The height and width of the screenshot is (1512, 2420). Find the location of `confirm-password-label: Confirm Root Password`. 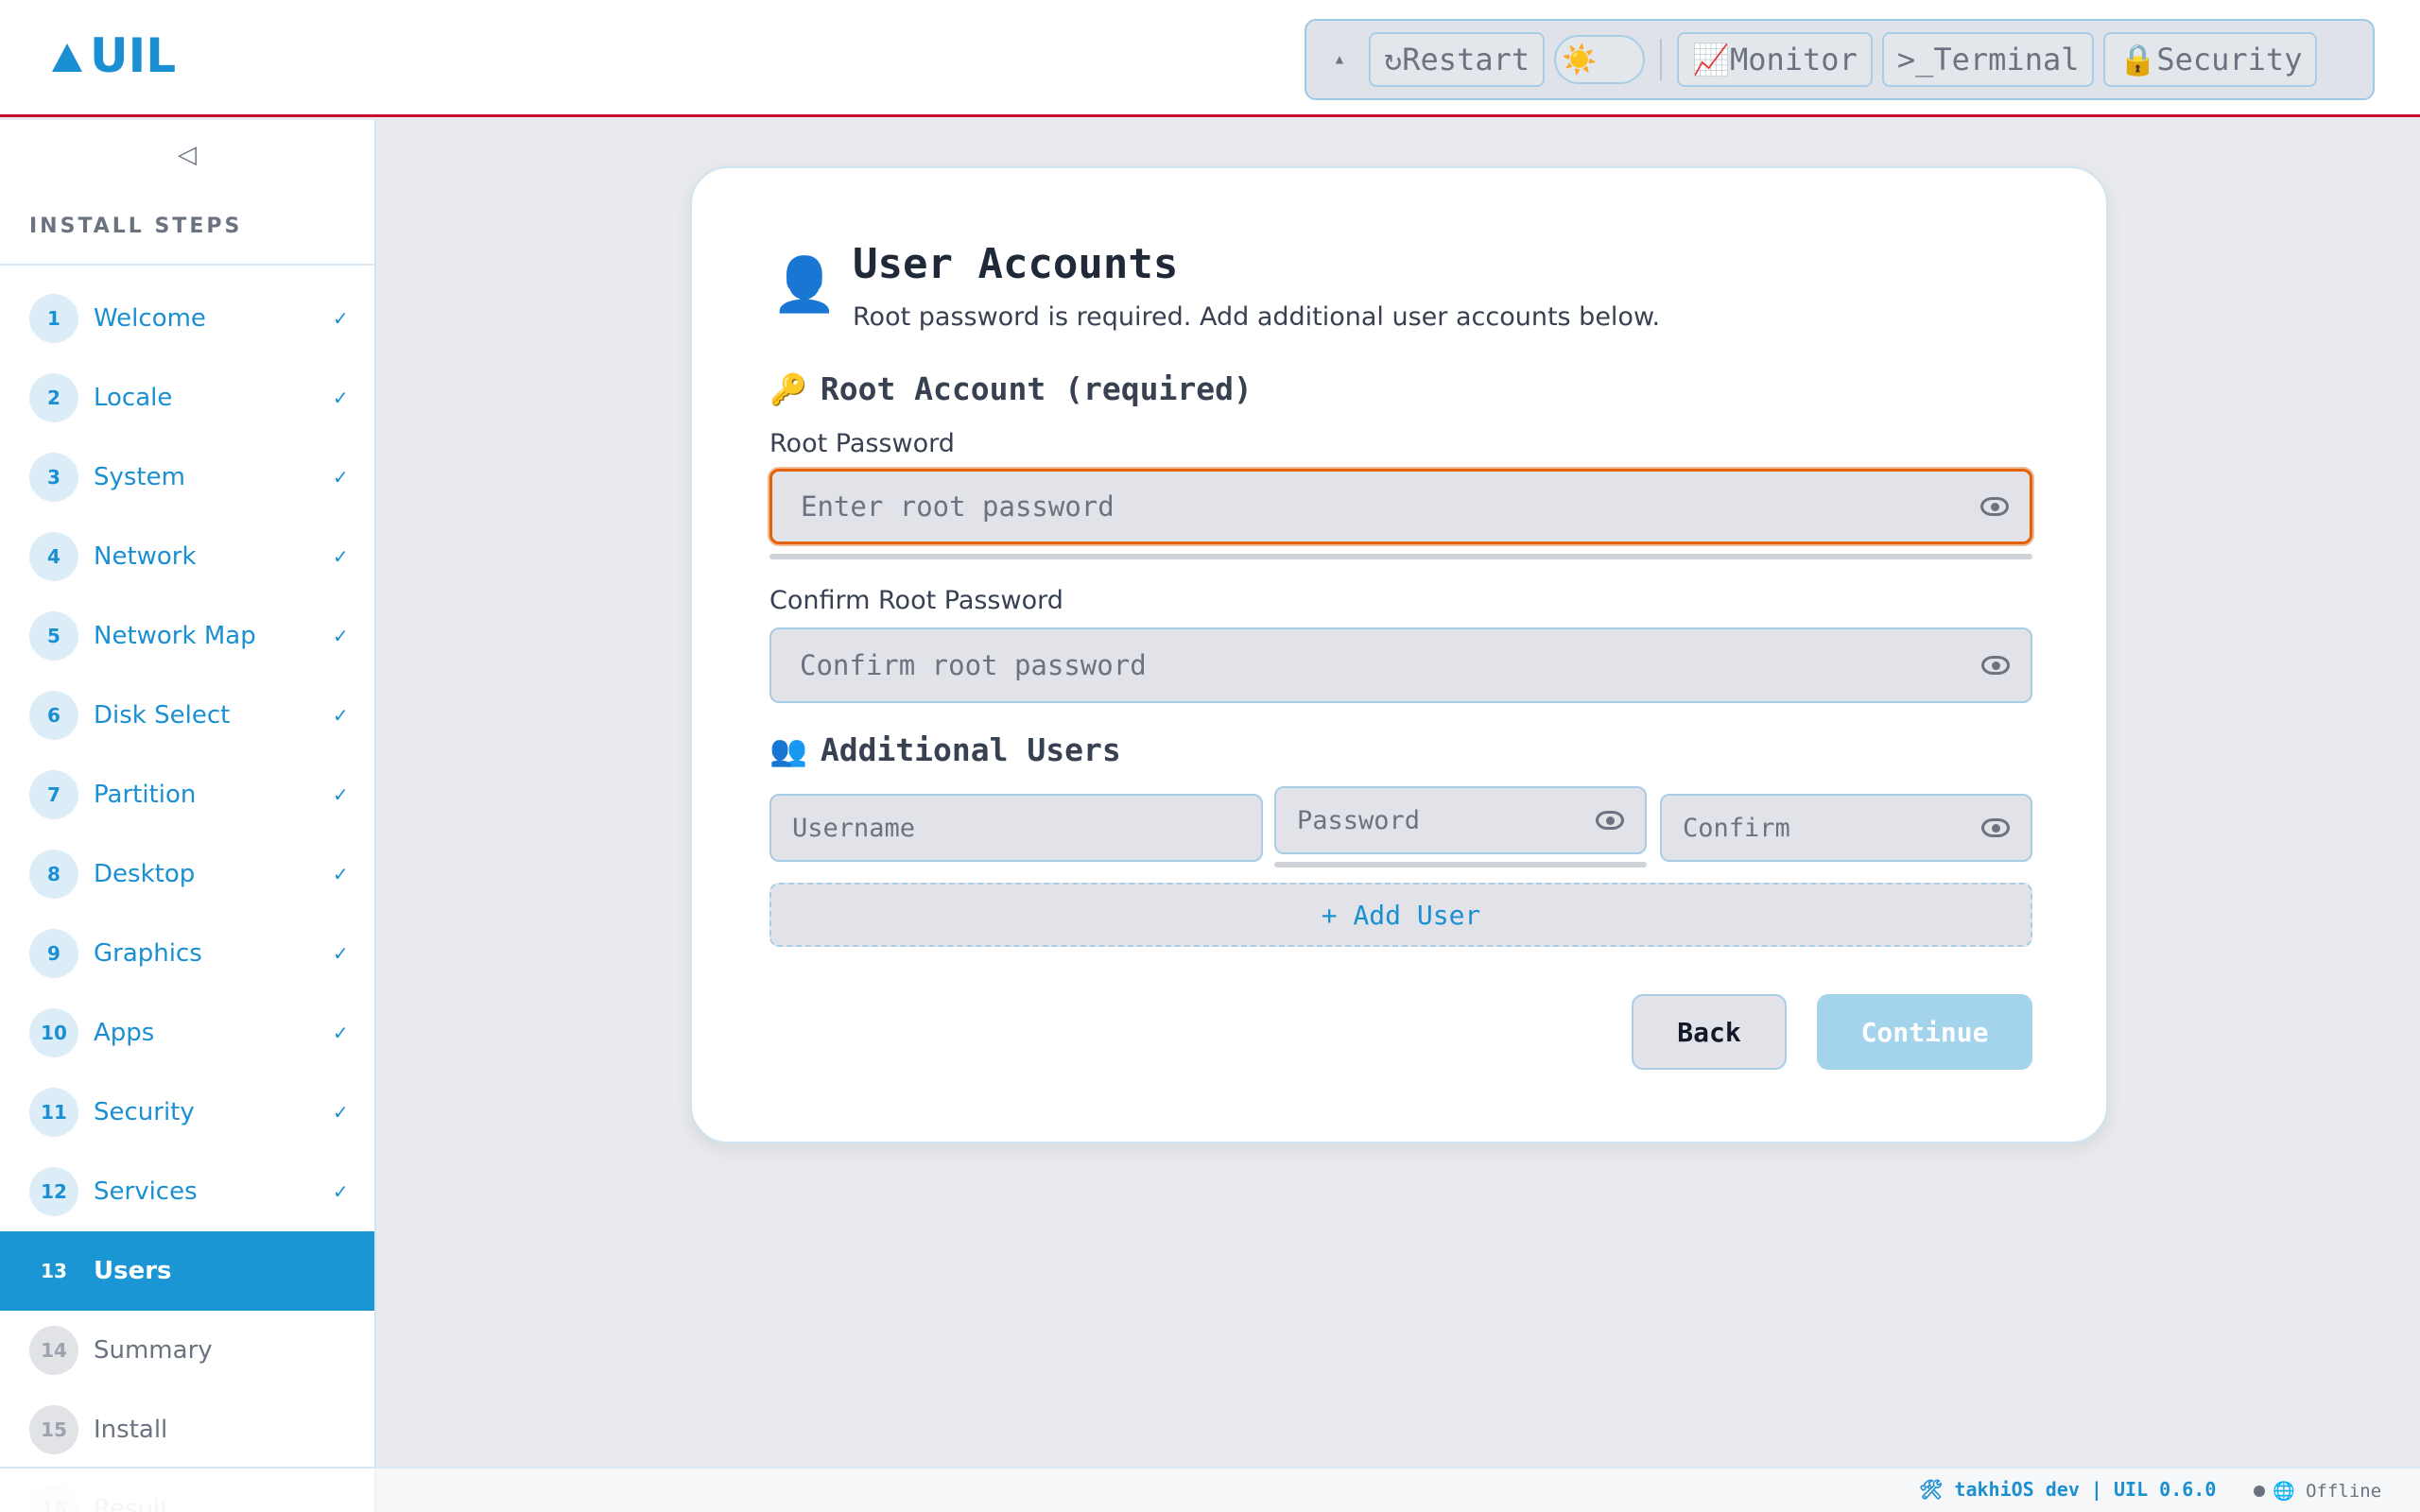

confirm-password-label: Confirm Root Password is located at coordinates (916, 600).